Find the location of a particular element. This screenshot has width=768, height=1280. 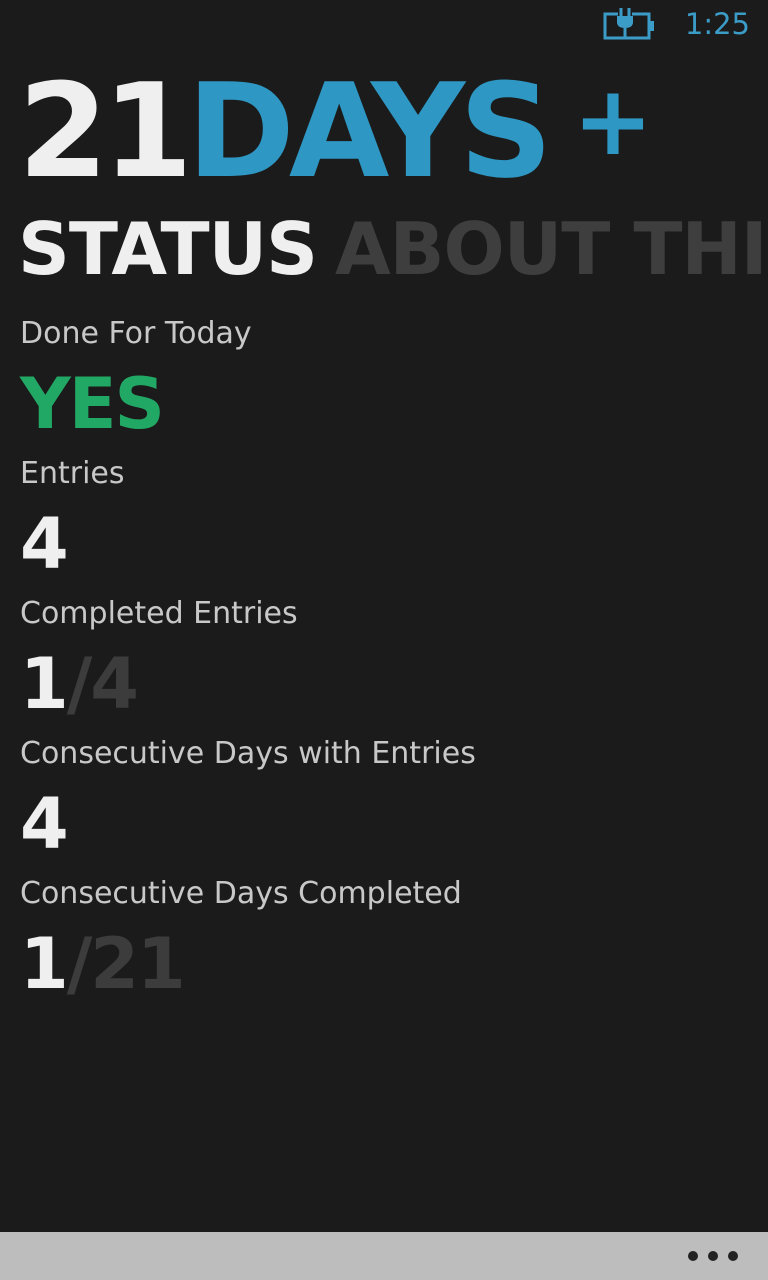

app-title-word: DAYS is located at coordinates (369, 131).